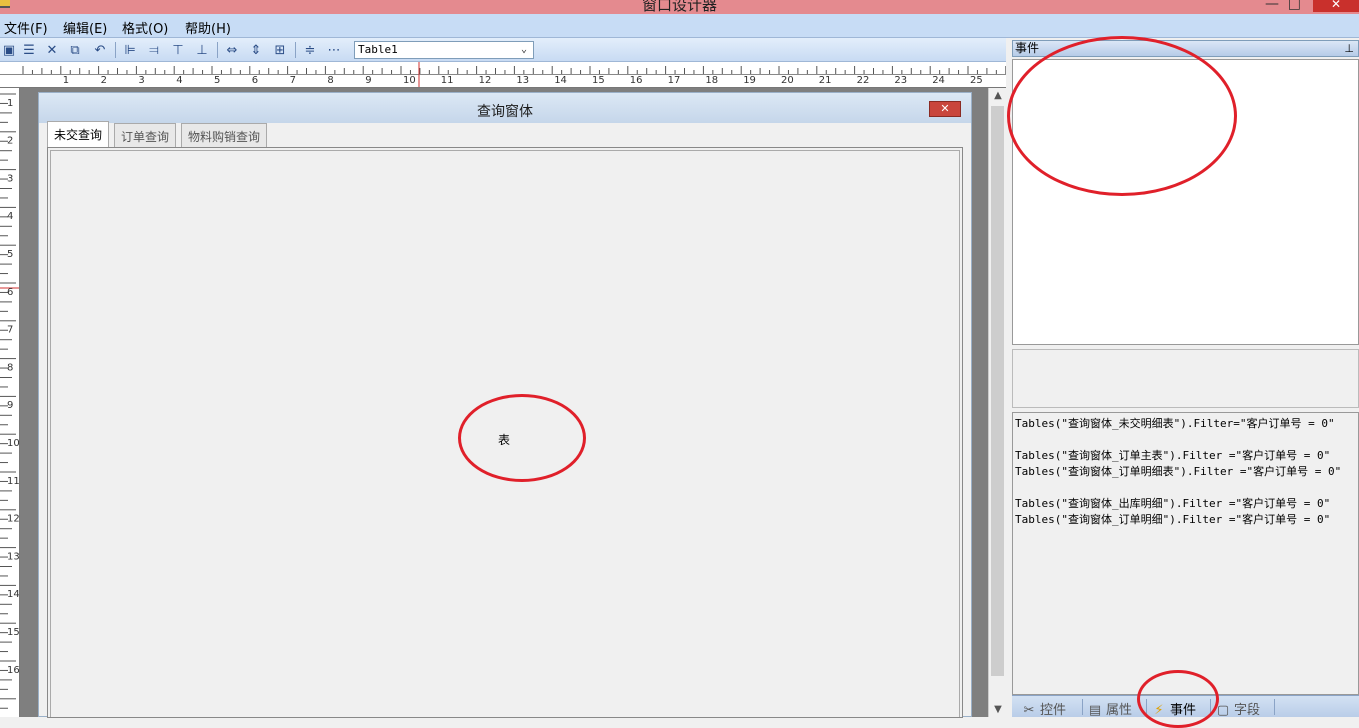 Image resolution: width=1359 pixels, height=728 pixels. What do you see at coordinates (52, 50) in the screenshot?
I see `delete-icon: ✕` at bounding box center [52, 50].